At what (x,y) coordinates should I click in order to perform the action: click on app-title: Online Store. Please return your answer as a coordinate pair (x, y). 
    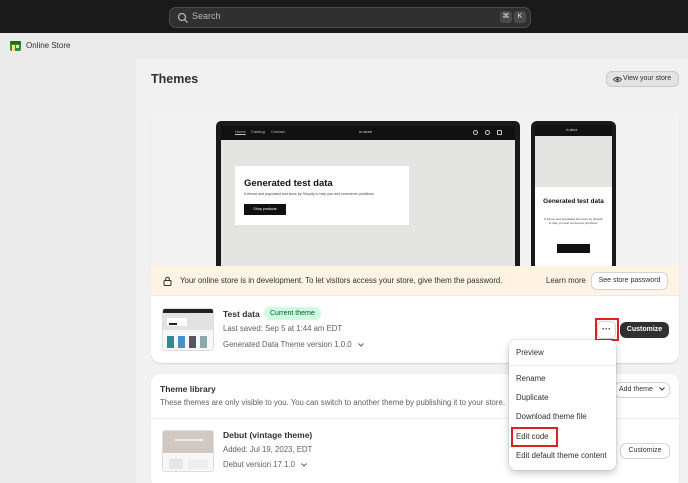
    Looking at the image, I should click on (48, 45).